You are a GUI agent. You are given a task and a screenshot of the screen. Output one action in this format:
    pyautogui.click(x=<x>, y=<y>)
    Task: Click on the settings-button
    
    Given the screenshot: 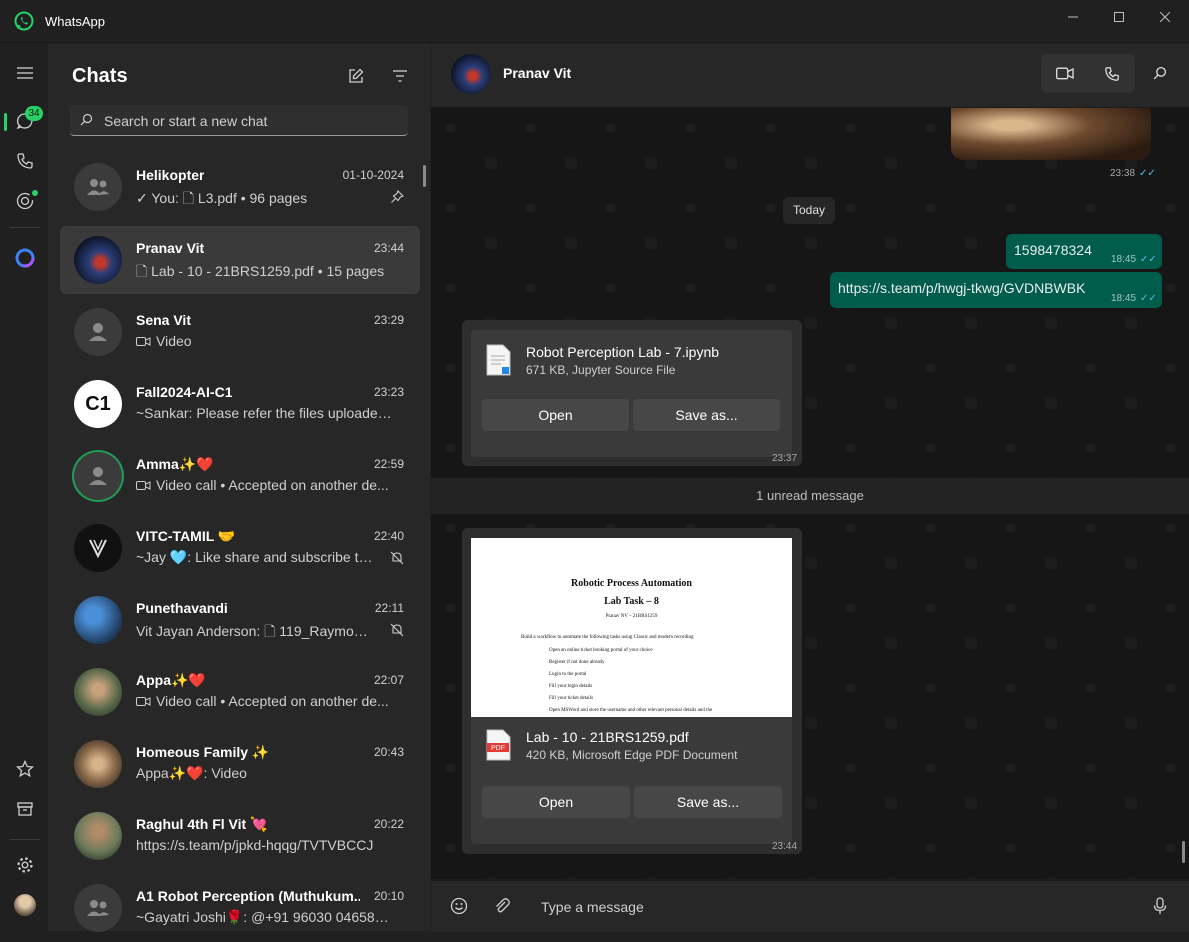 What is the action you would take?
    pyautogui.click(x=25, y=865)
    